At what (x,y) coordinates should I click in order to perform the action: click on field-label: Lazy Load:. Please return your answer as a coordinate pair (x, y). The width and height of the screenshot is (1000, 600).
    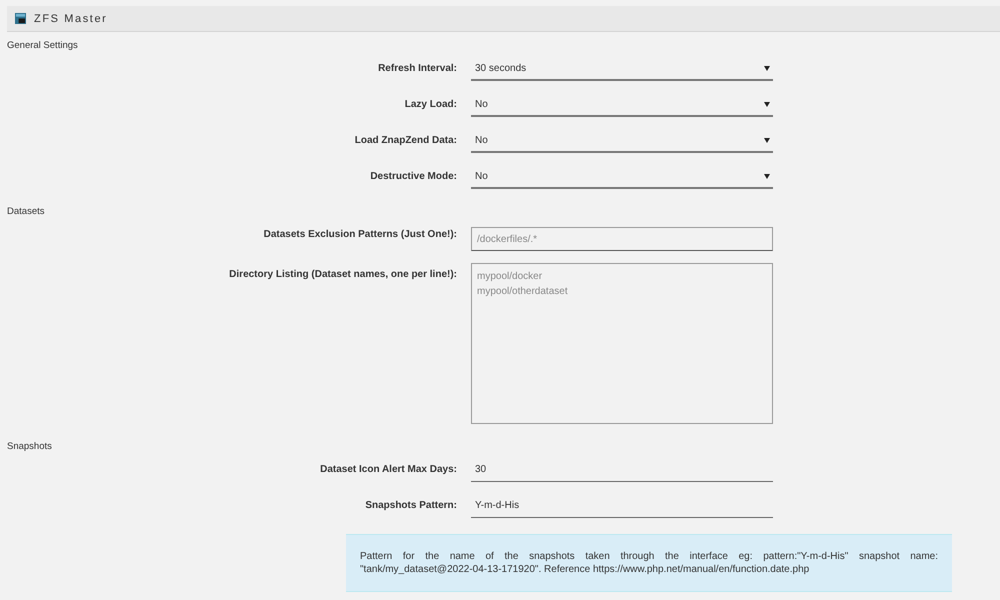
    Looking at the image, I should click on (430, 105).